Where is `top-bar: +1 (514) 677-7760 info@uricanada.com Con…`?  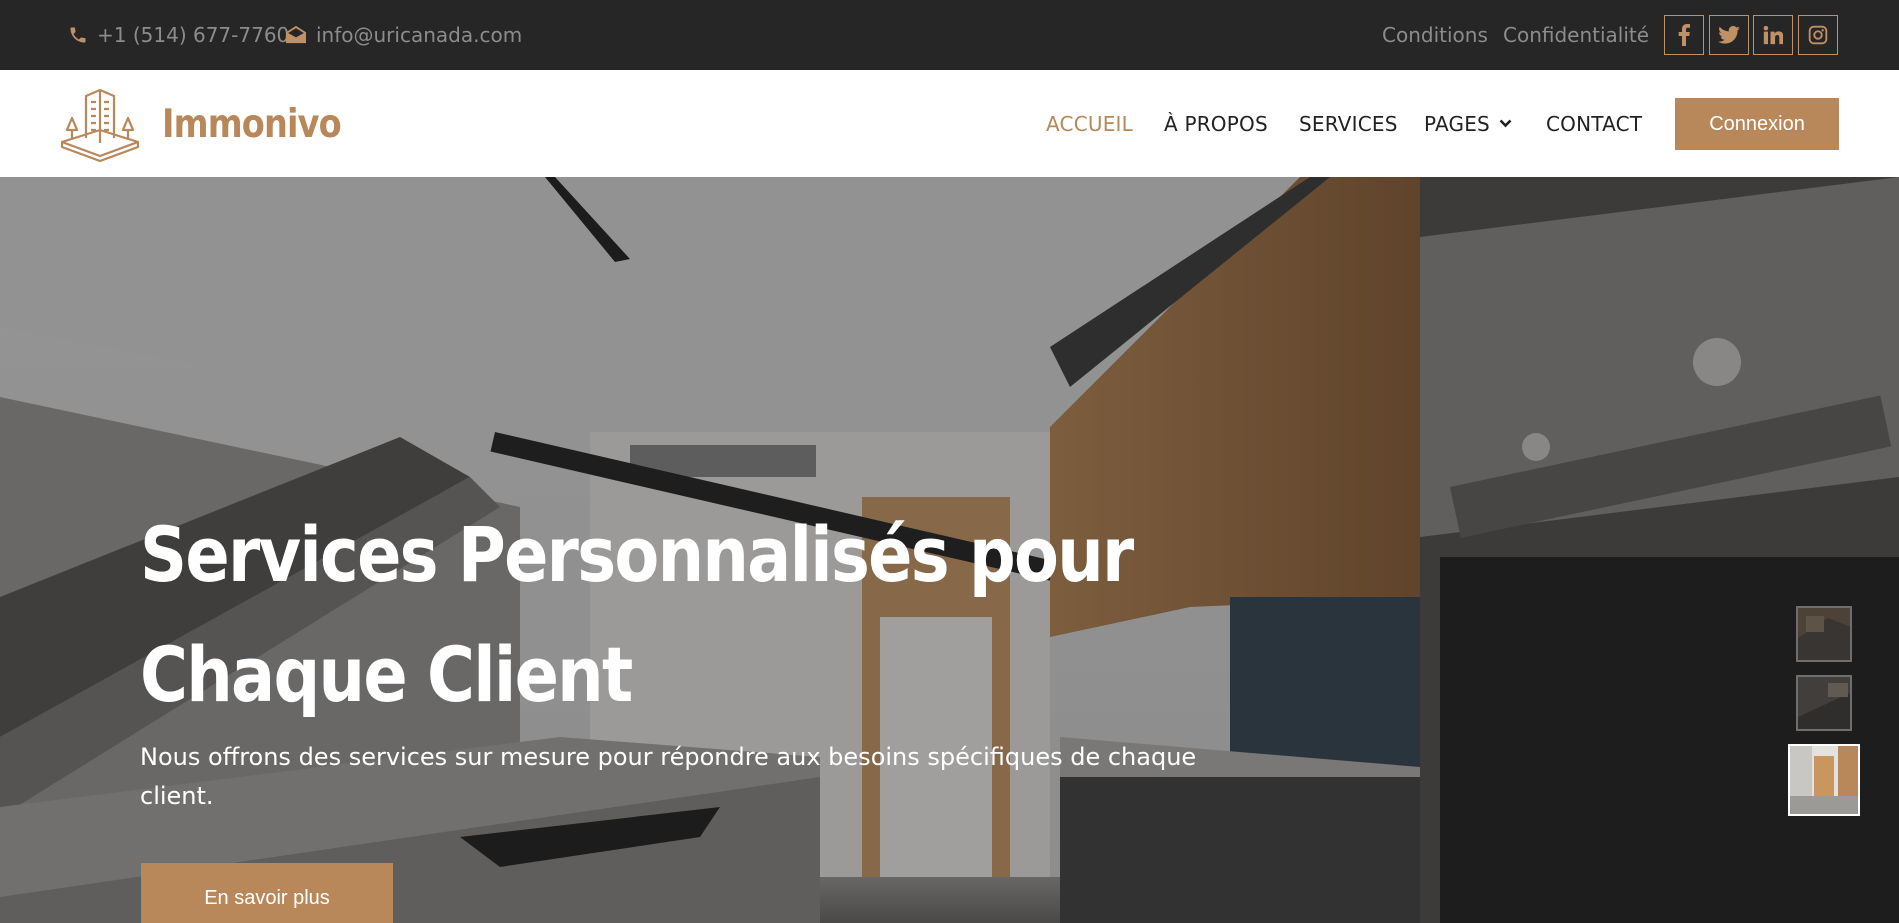
top-bar: +1 (514) 677-7760 info@uricanada.com Con… is located at coordinates (949, 35).